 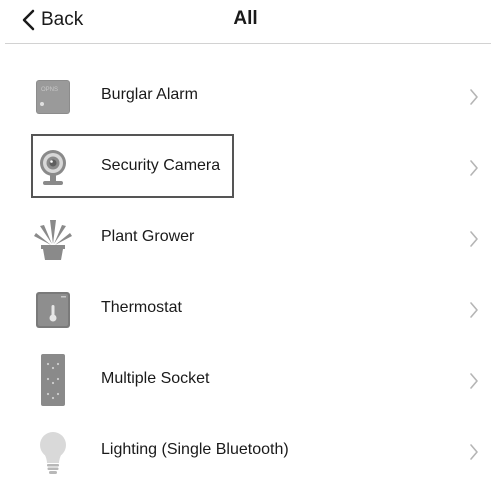 What do you see at coordinates (49, 90) in the screenshot?
I see `burglar-alarm-icon-text: OPNS` at bounding box center [49, 90].